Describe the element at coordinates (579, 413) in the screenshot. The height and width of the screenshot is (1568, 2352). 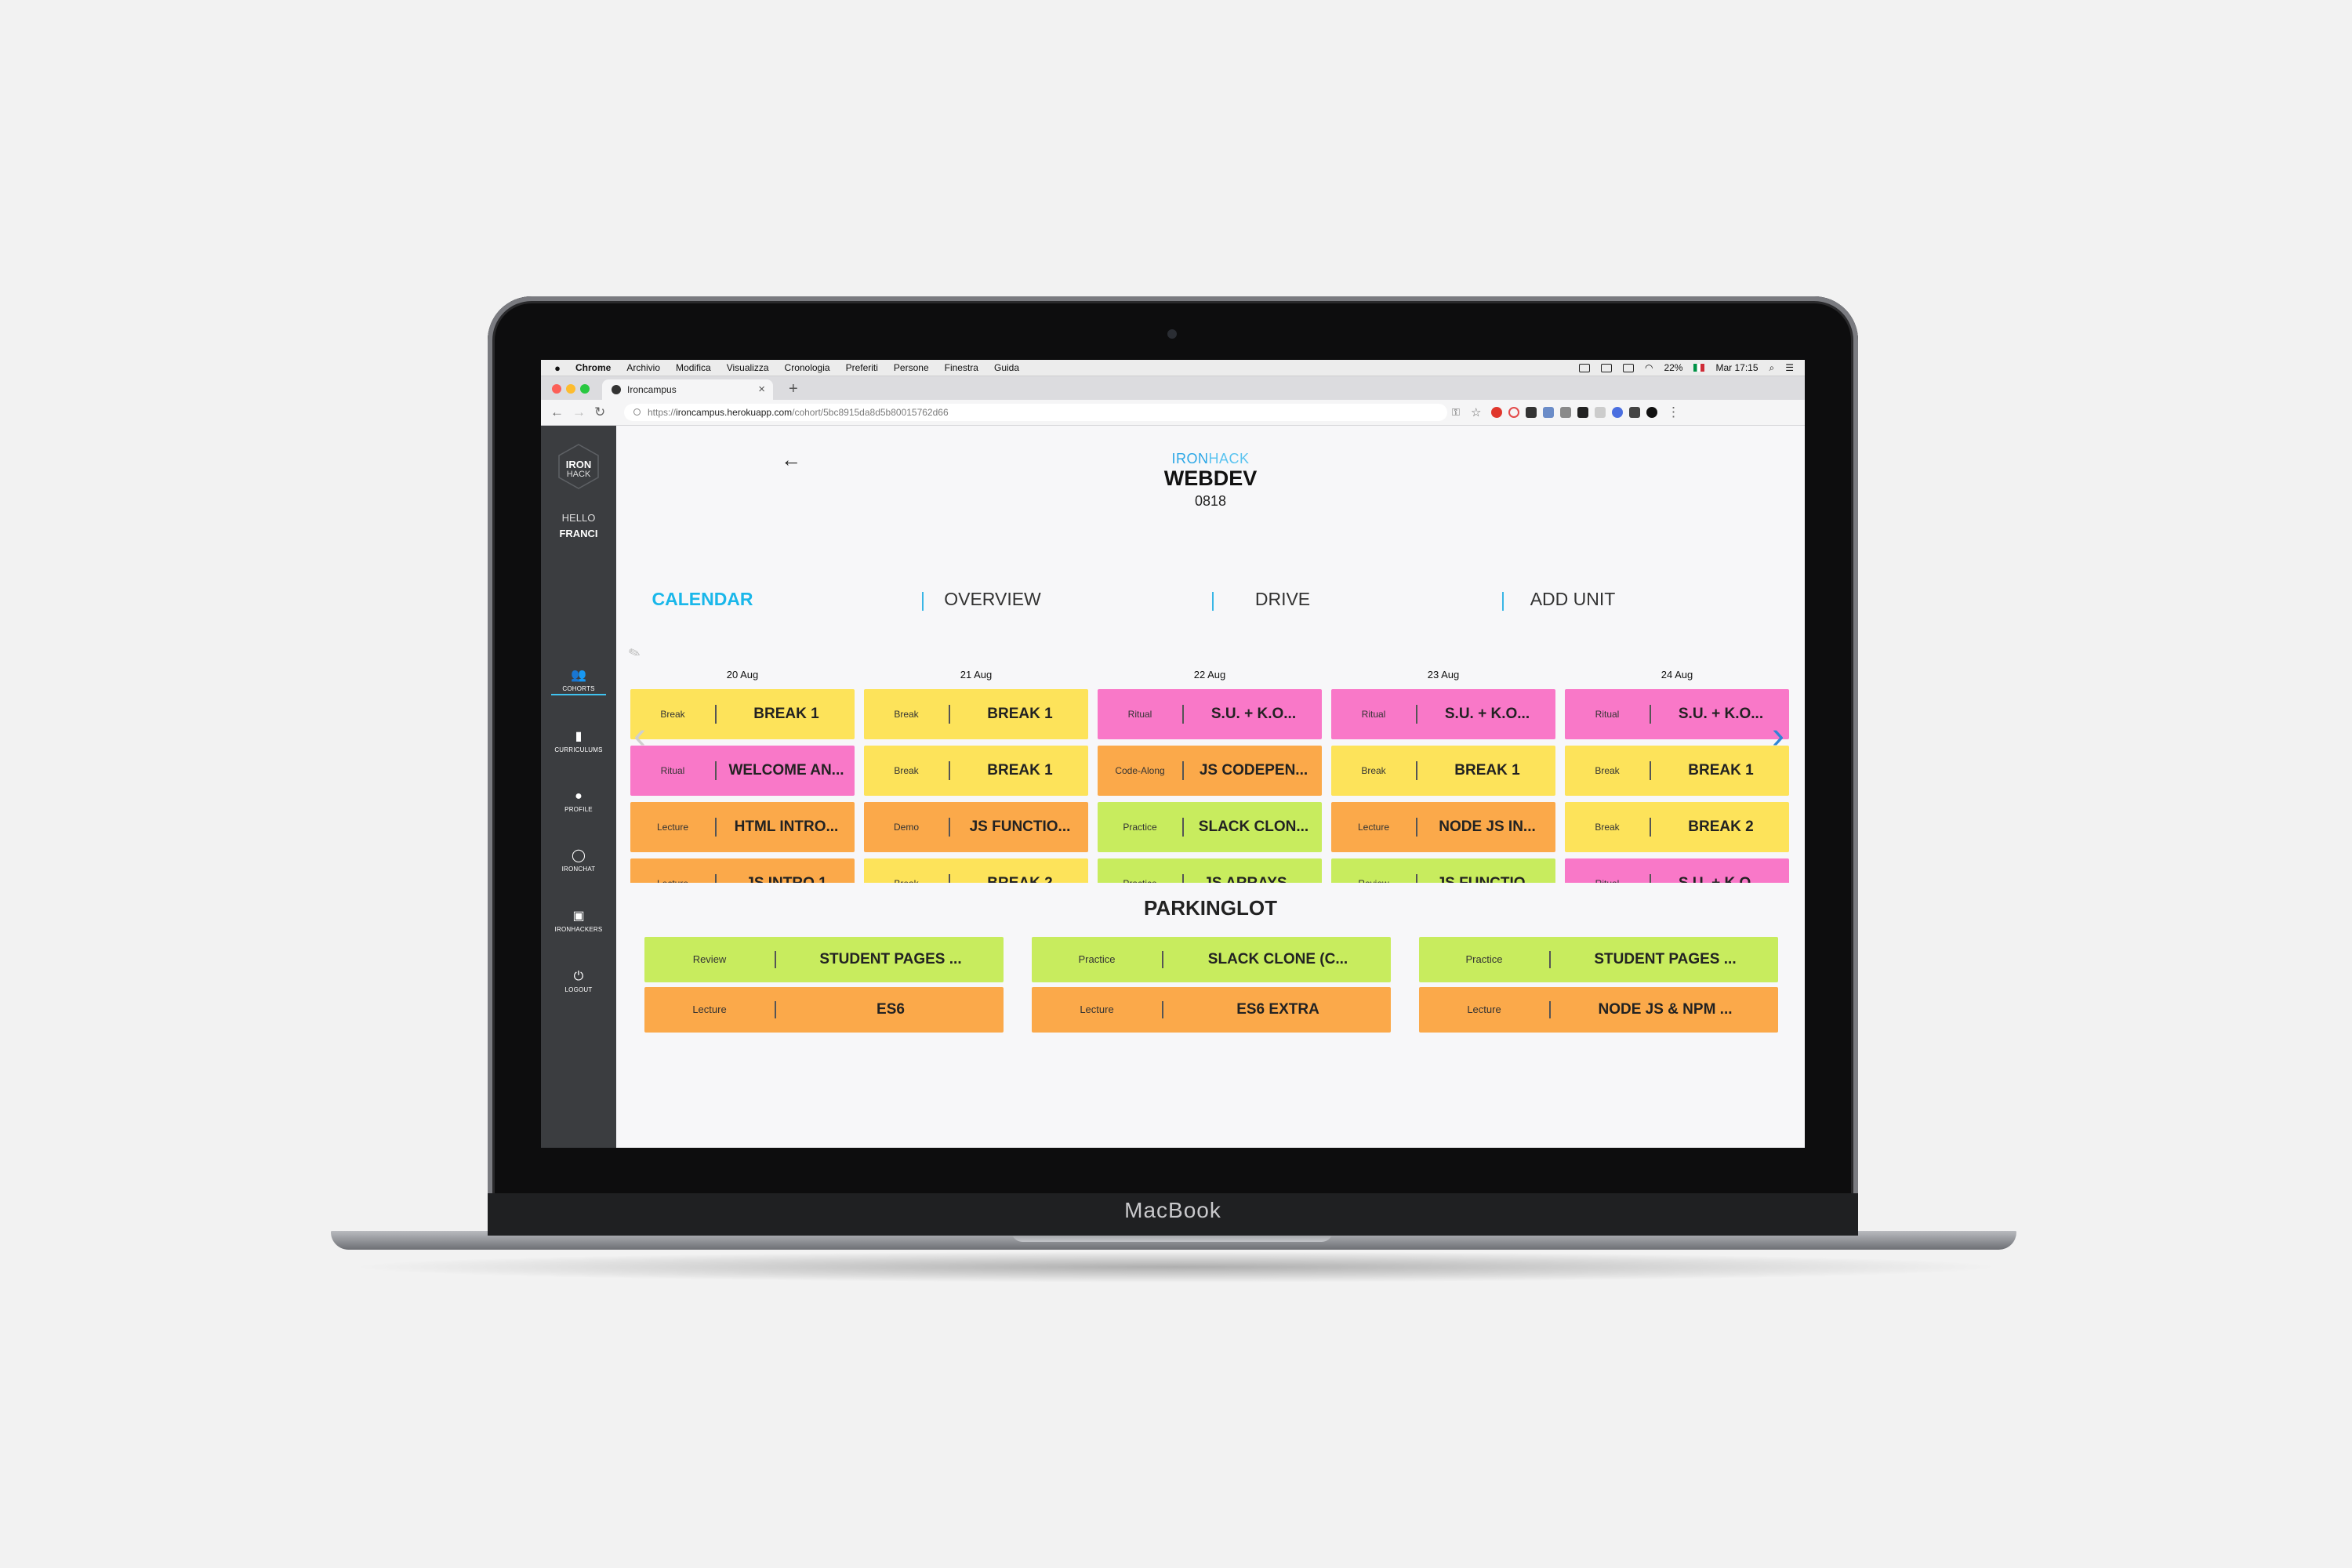
I see `forward-icon: →` at that location.